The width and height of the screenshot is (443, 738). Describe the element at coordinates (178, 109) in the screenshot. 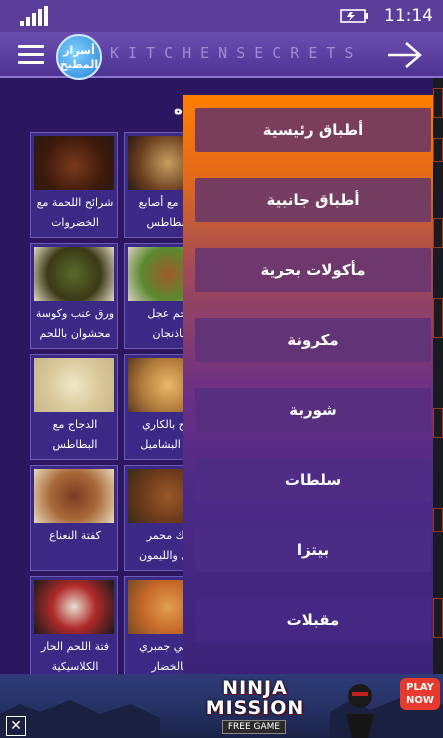

I see `section-title: ه` at that location.